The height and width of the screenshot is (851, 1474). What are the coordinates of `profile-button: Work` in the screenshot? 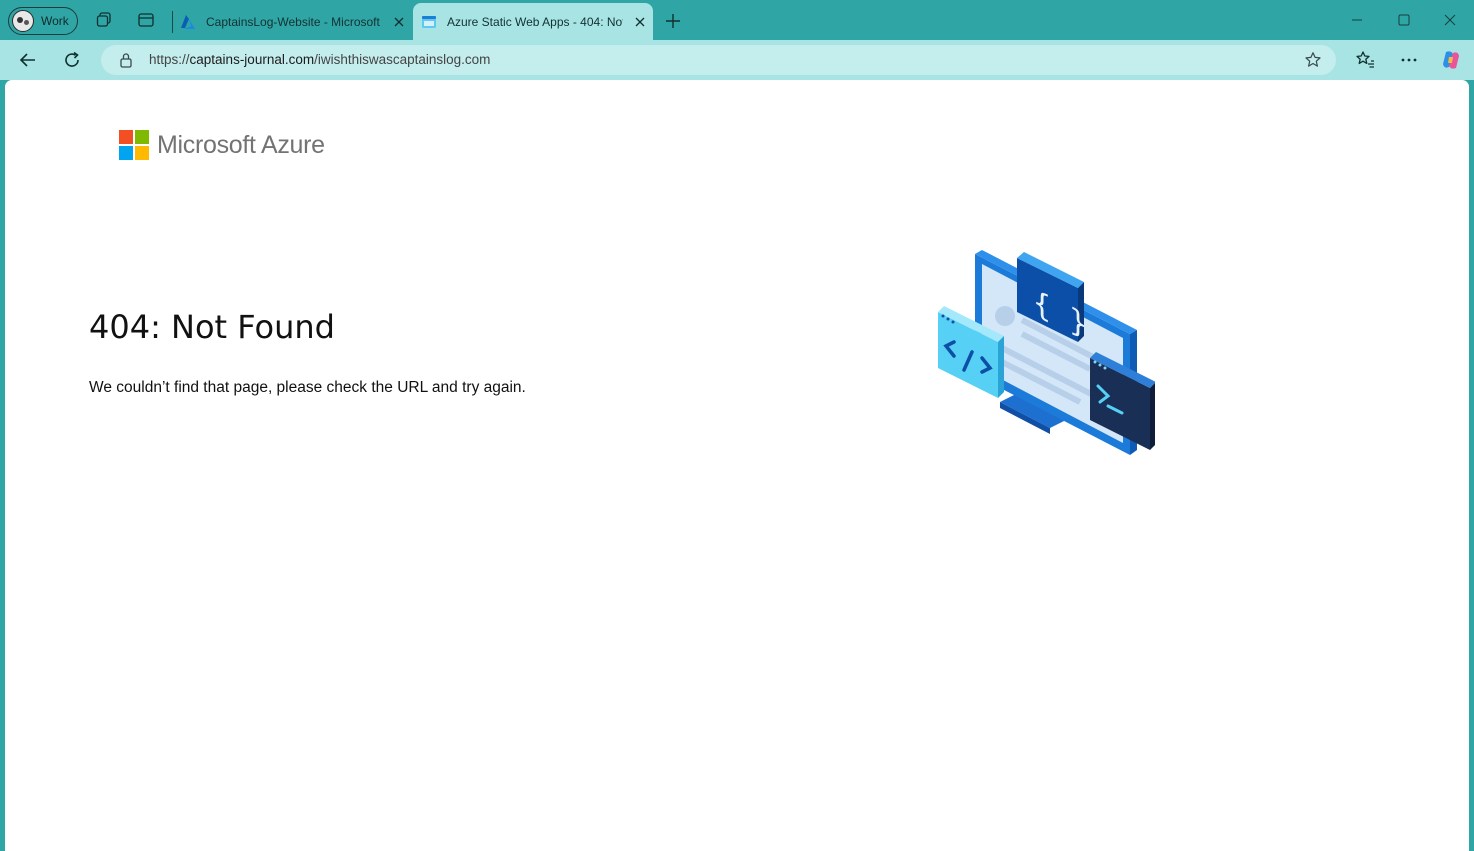 It's located at (43, 21).